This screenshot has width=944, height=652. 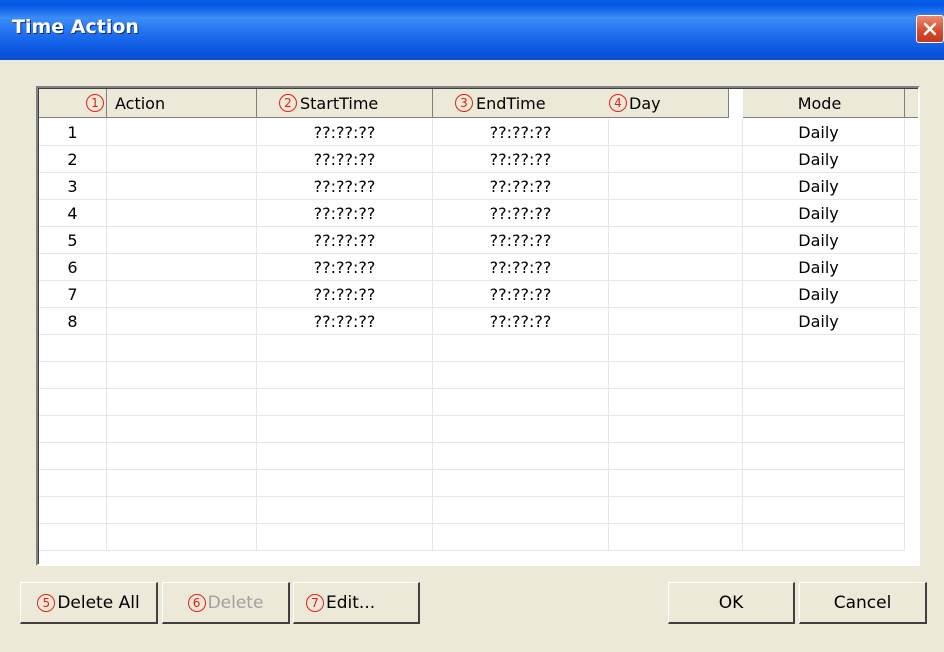 I want to click on column-header-endtime: 3 EndTime, so click(x=521, y=103).